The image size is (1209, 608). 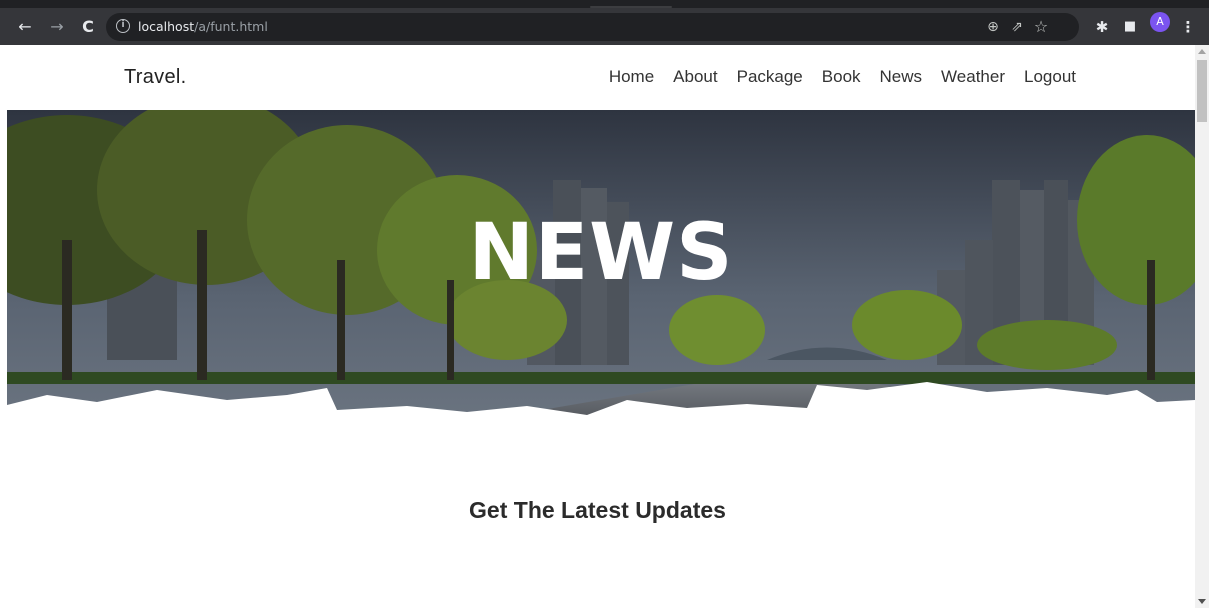 I want to click on profile-avatar: A, so click(x=1160, y=22).